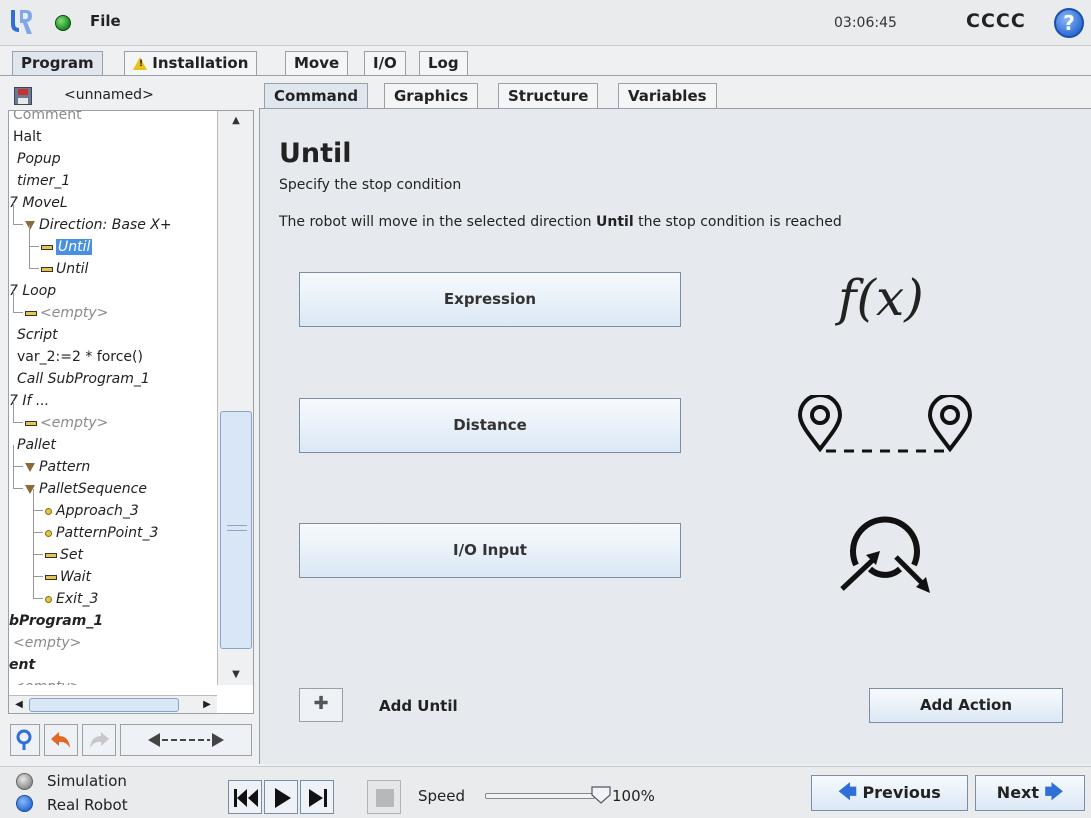 The height and width of the screenshot is (818, 1091). What do you see at coordinates (61, 740) in the screenshot?
I see `undo-icon` at bounding box center [61, 740].